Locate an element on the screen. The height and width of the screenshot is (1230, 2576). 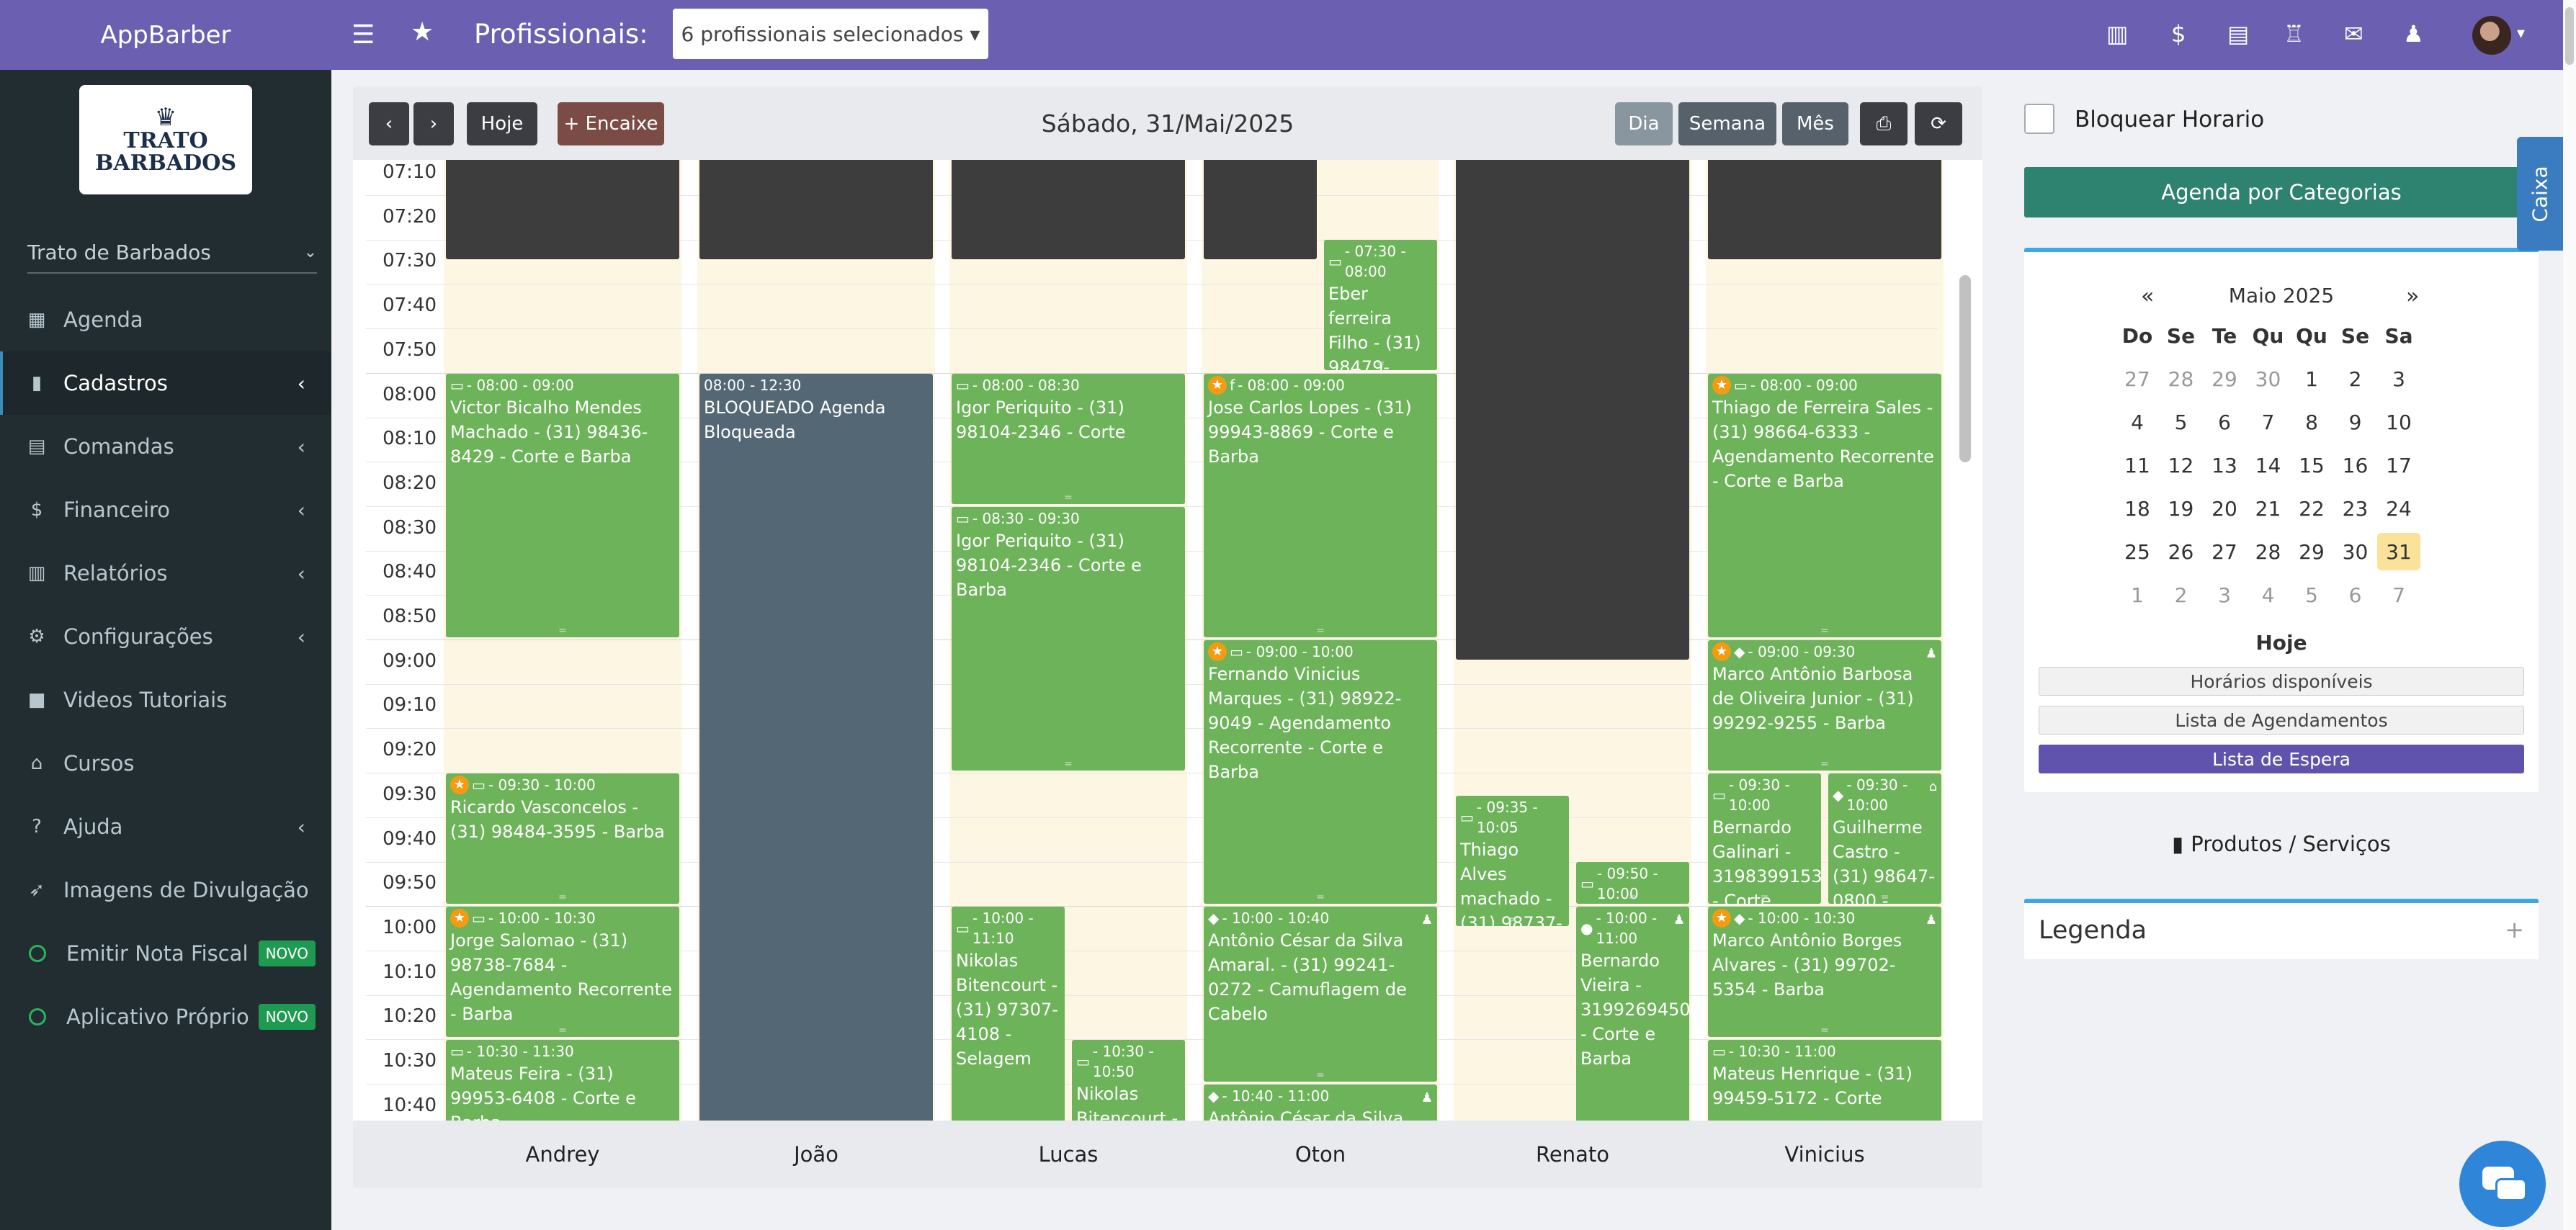
sidebar-item-comandas: ▤ Comandas ‹ is located at coordinates (165, 446).